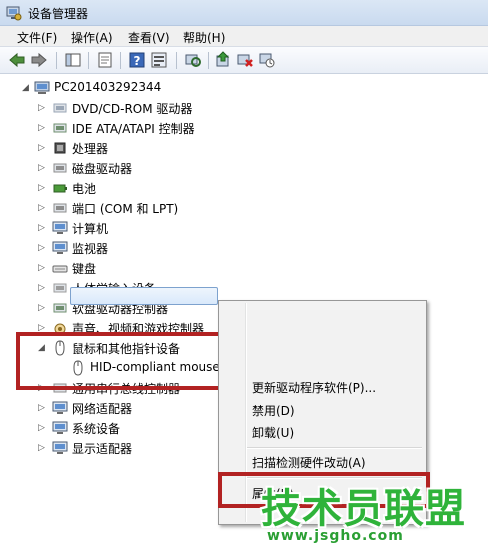 The width and height of the screenshot is (488, 548). Describe the element at coordinates (60, 168) in the screenshot. I see `disk-drive-icon` at that location.